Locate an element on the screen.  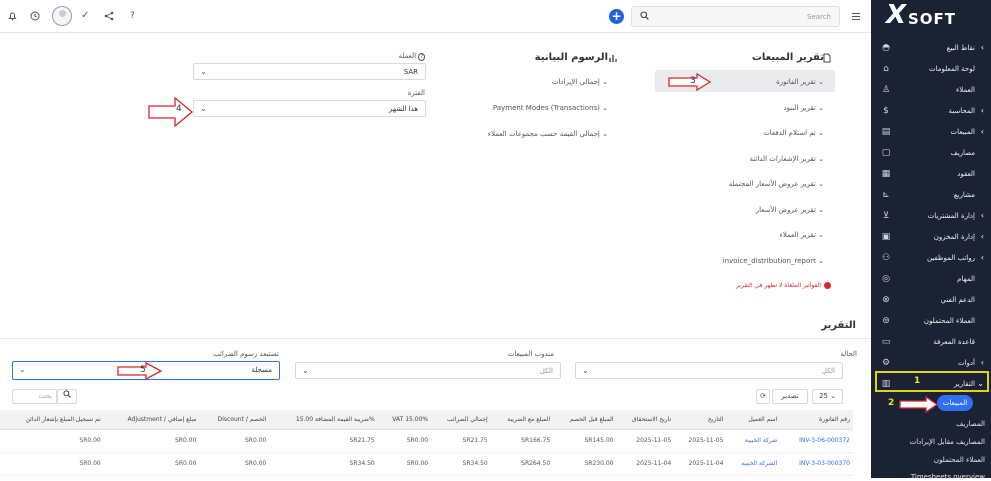
sidebar-item-13: ⊜ العملاء المحتملون is located at coordinates (931, 321).